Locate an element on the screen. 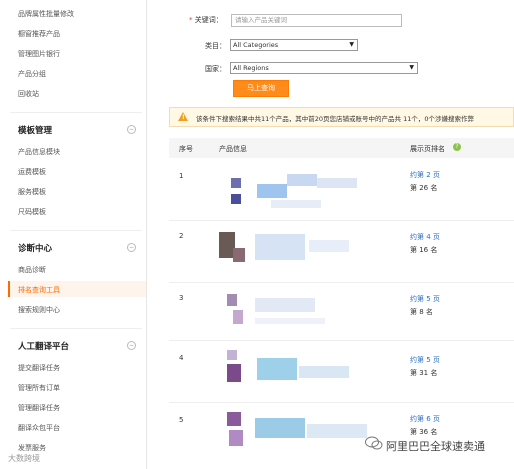 This screenshot has height=469, width=514. keyword-label: * 关键词： is located at coordinates (206, 20).